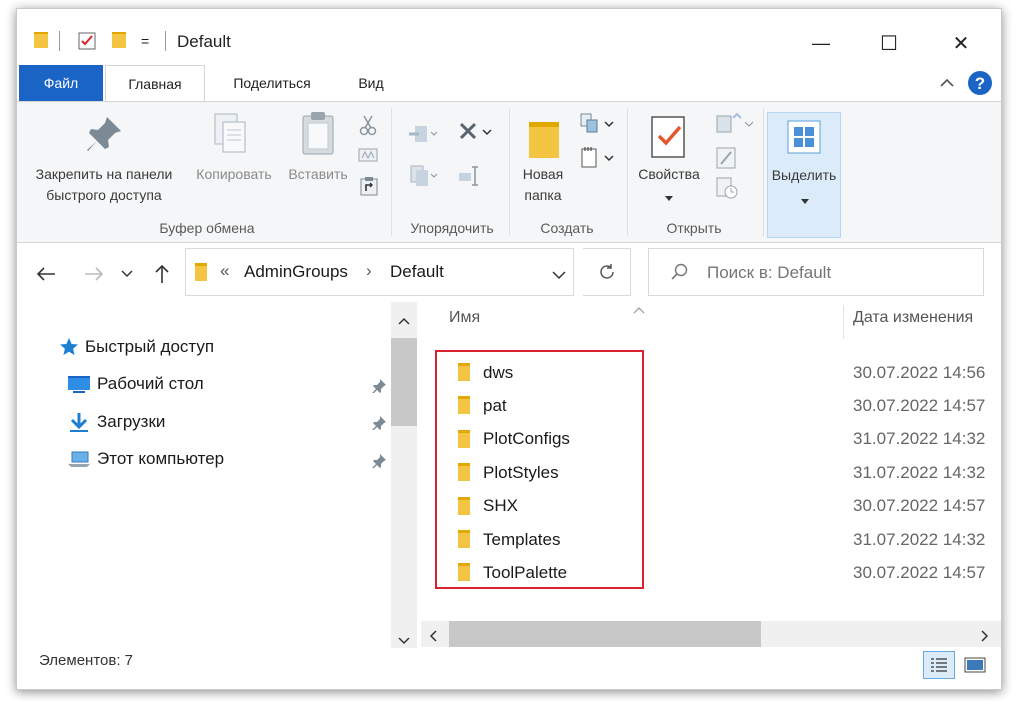  Describe the element at coordinates (947, 83) in the screenshot. I see `collapse-ribbon-icon` at that location.